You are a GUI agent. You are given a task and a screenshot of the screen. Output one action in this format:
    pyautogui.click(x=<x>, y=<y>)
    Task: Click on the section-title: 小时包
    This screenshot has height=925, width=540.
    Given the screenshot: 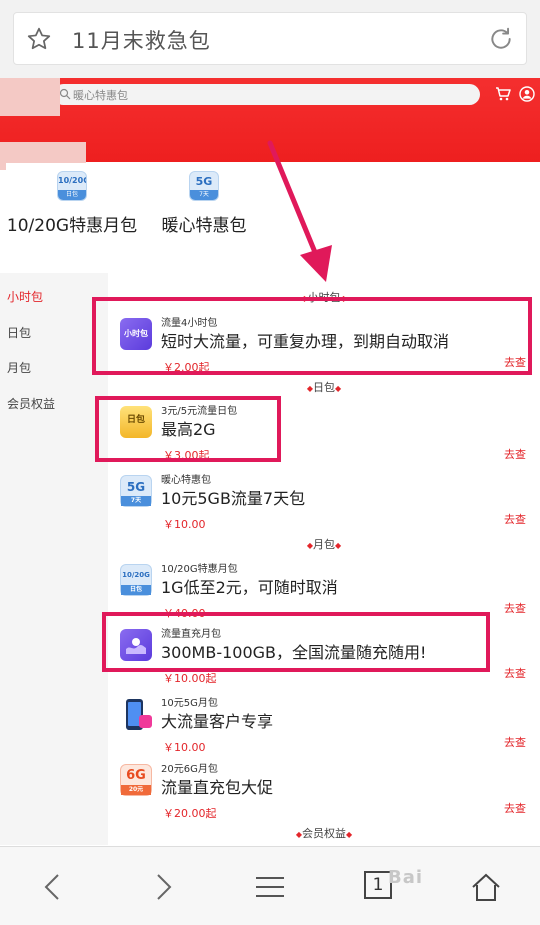 What is the action you would take?
    pyautogui.click(x=324, y=297)
    